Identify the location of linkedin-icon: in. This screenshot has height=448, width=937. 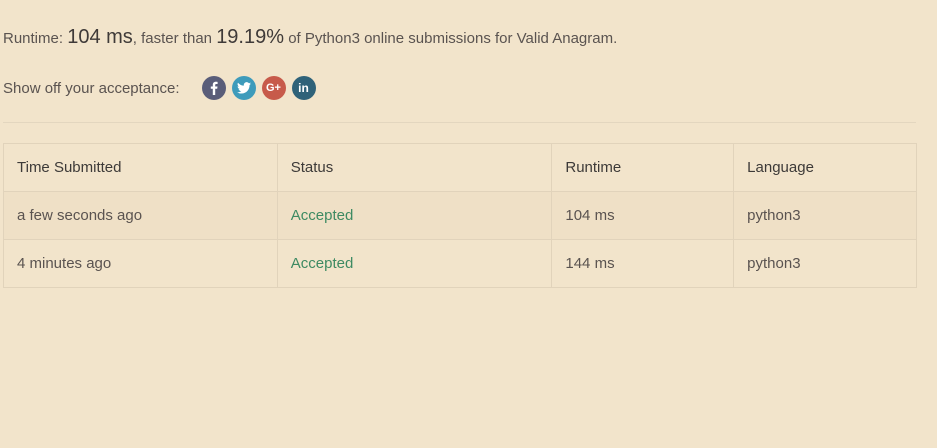
(303, 88).